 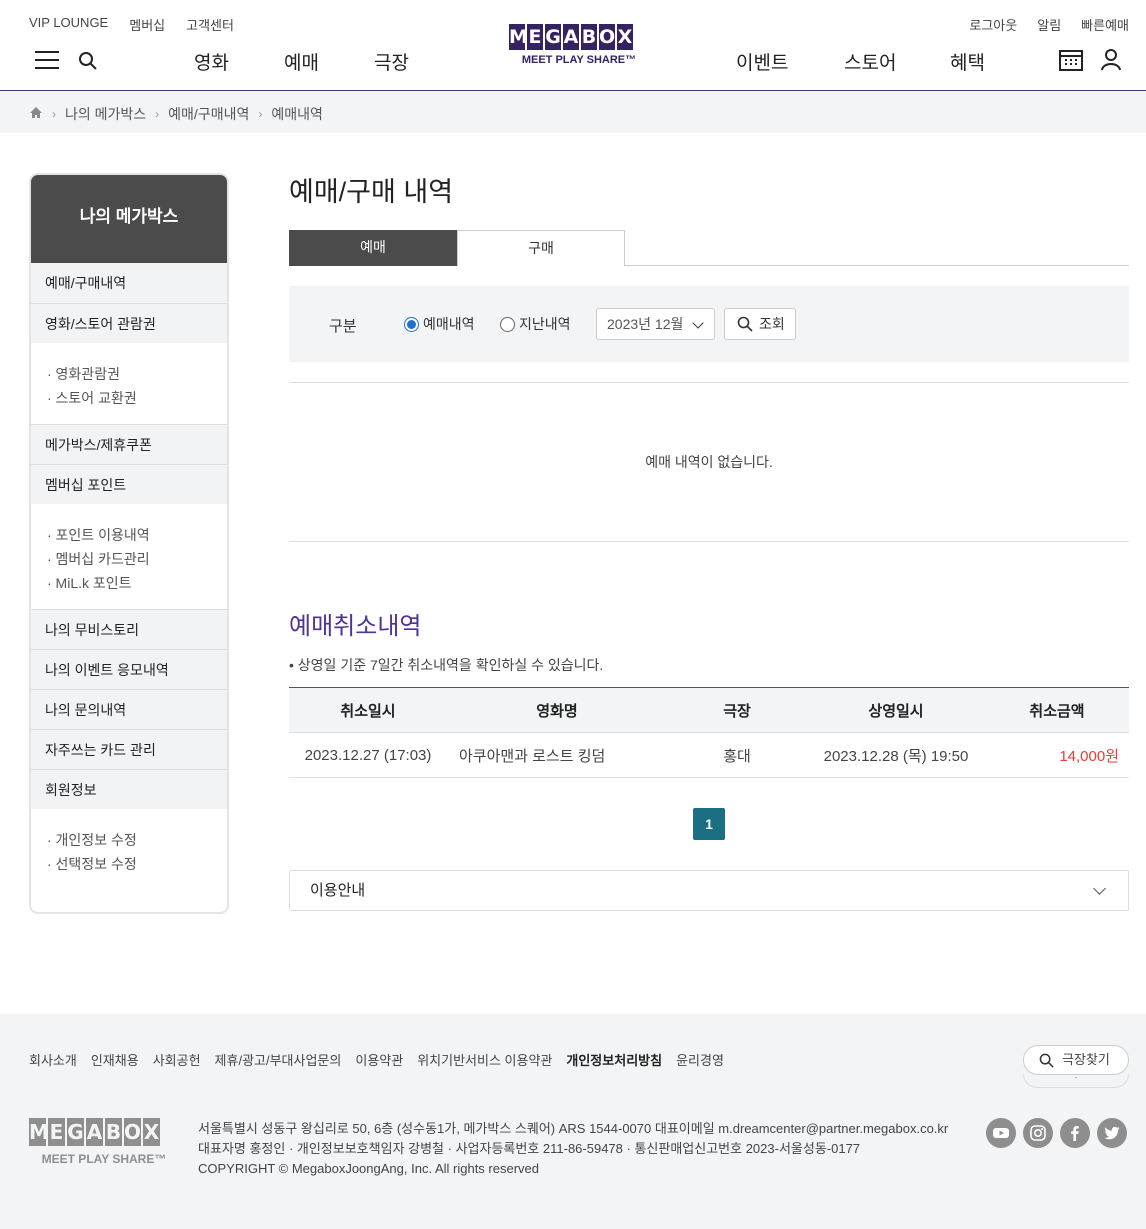 I want to click on sidebar-sub-member-info: · 개인정보 수정 · 선택정보 수정, so click(x=129, y=849).